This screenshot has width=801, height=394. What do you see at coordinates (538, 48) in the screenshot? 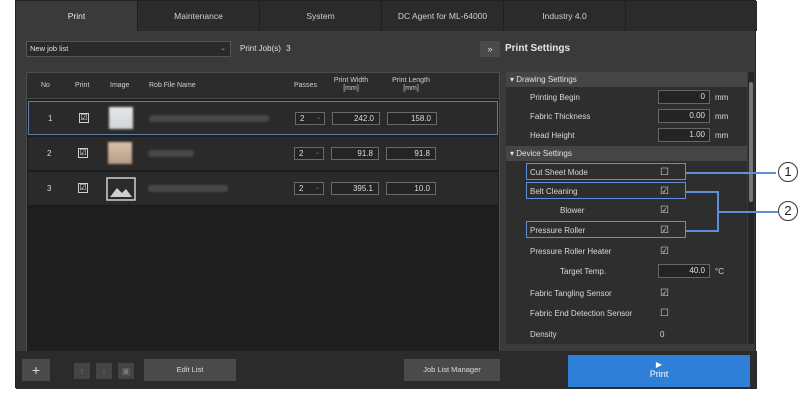
I see `settings-title: Print Settings` at bounding box center [538, 48].